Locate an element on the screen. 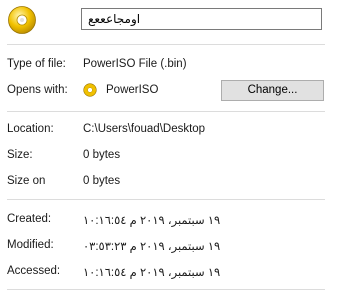 Image resolution: width=339 pixels, height=295 pixels. size-label: Size: is located at coordinates (20, 155).